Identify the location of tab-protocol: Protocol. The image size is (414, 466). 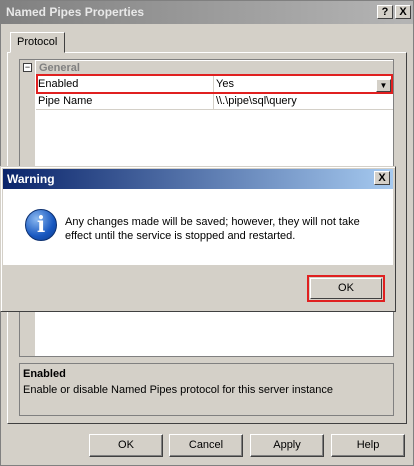
(37, 42).